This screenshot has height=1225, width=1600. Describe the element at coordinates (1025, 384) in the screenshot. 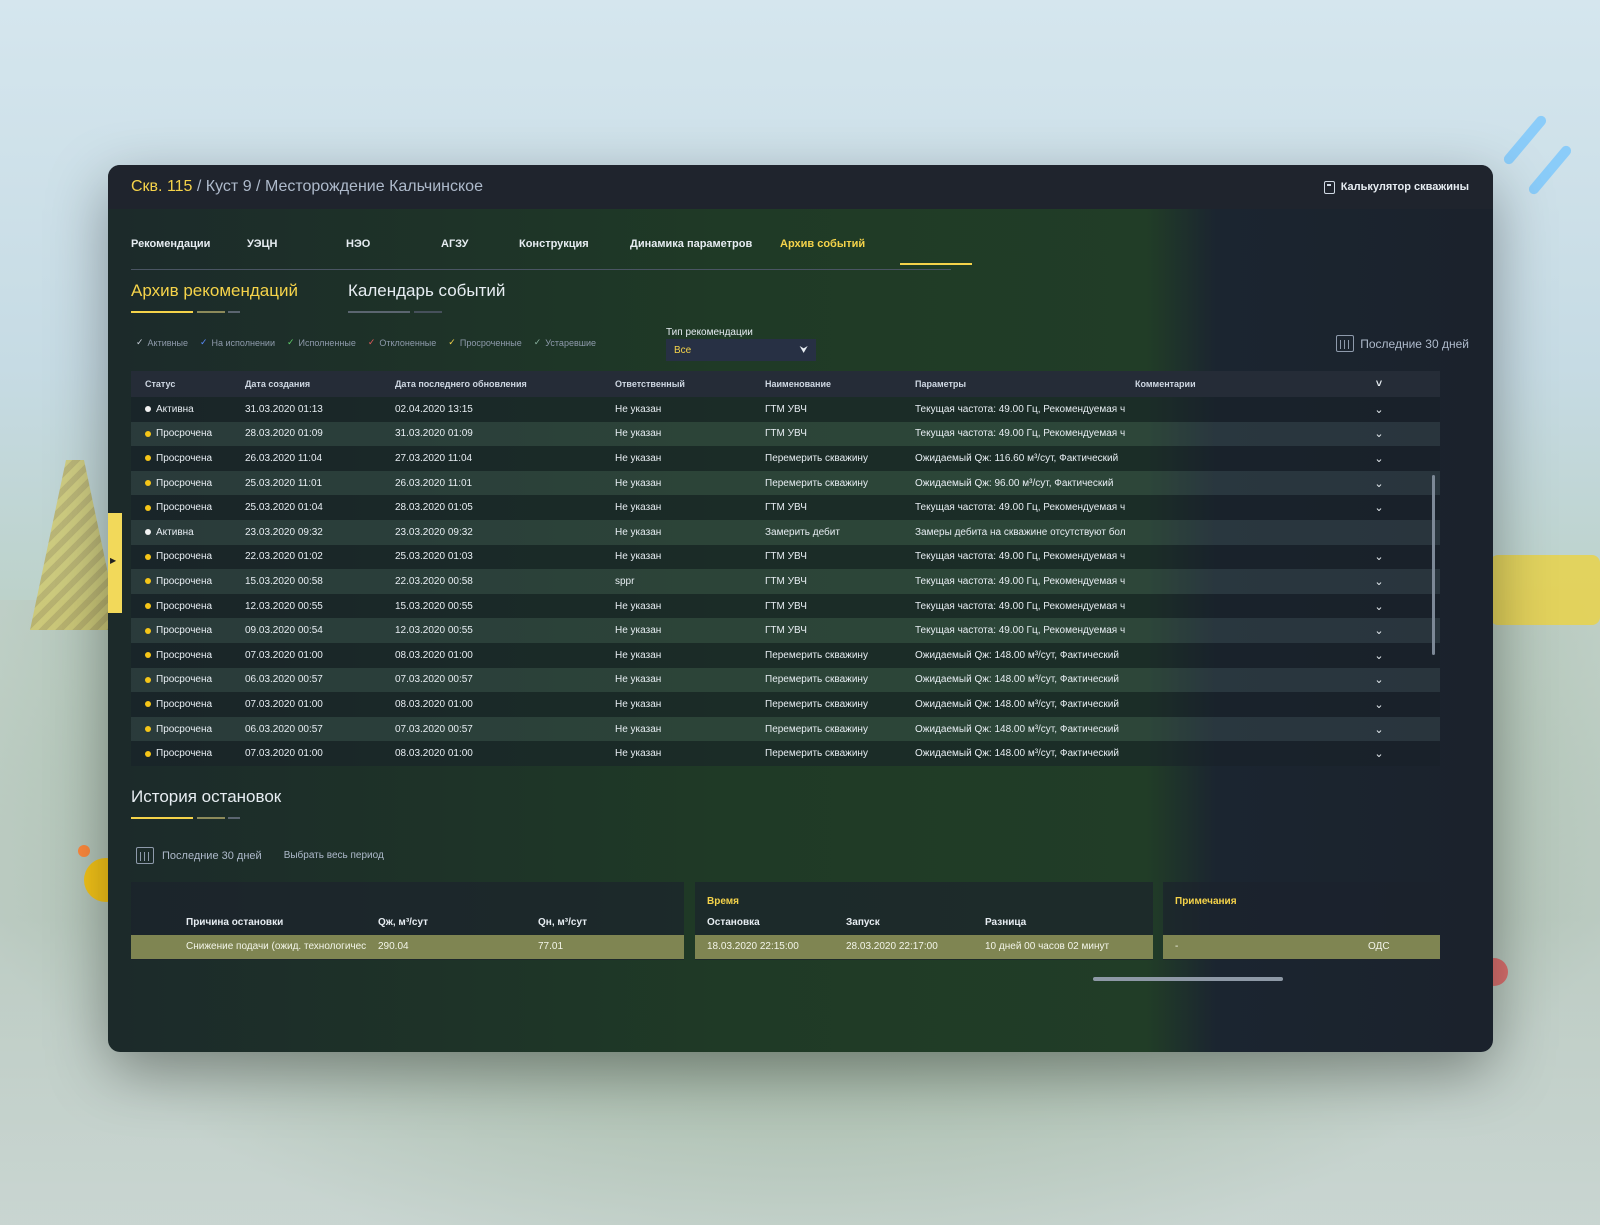

I see `column-header: Параметры` at that location.